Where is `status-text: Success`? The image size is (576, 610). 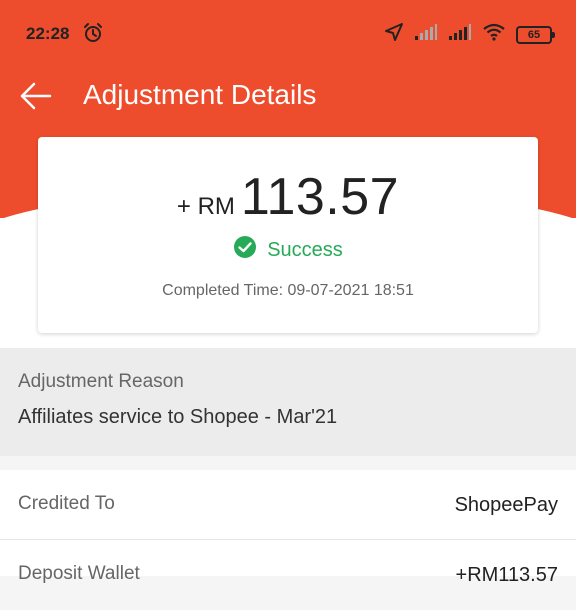 status-text: Success is located at coordinates (305, 249).